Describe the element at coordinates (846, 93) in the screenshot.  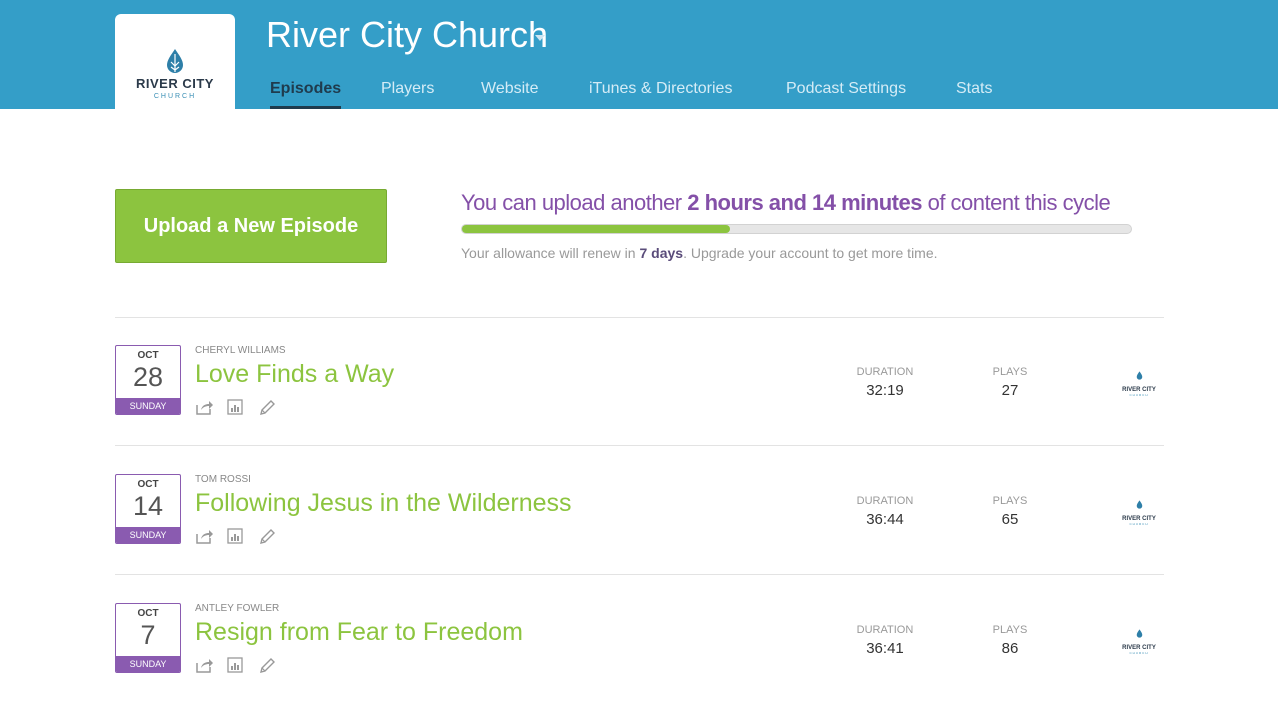
I see `tab-podcast-settings: Podcast Settings` at that location.